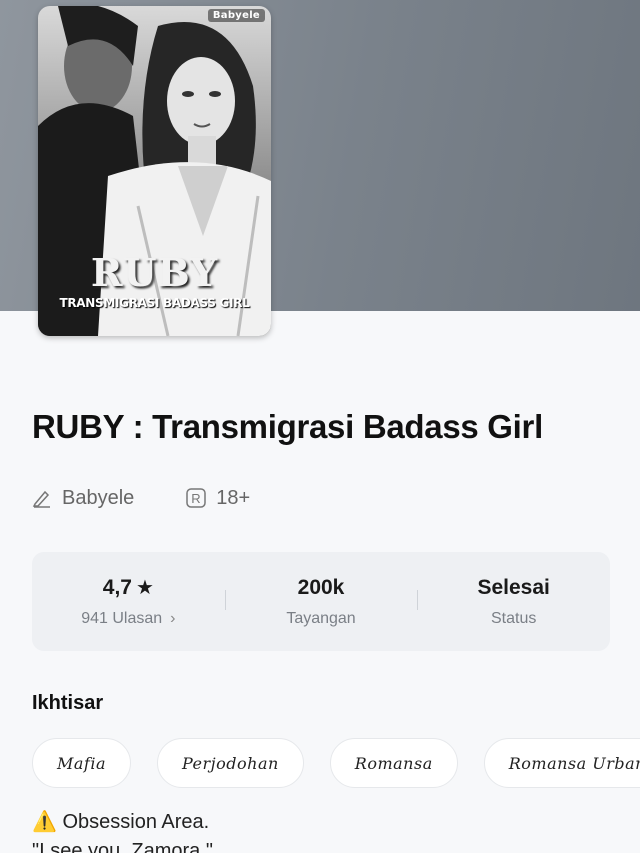 The image size is (640, 853). What do you see at coordinates (98, 497) in the screenshot?
I see `author-name: Babyele` at bounding box center [98, 497].